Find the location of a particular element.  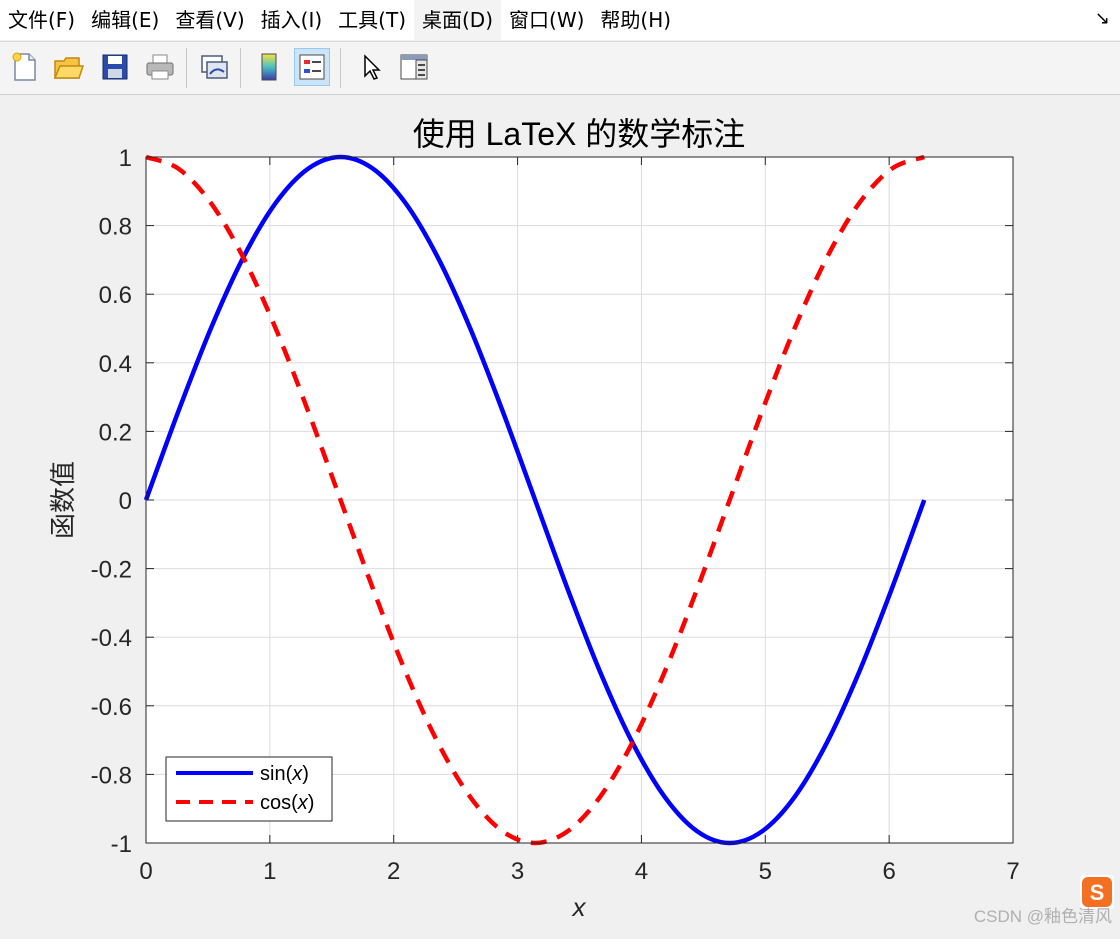

menu-tools: 工具(T) is located at coordinates (372, 20).